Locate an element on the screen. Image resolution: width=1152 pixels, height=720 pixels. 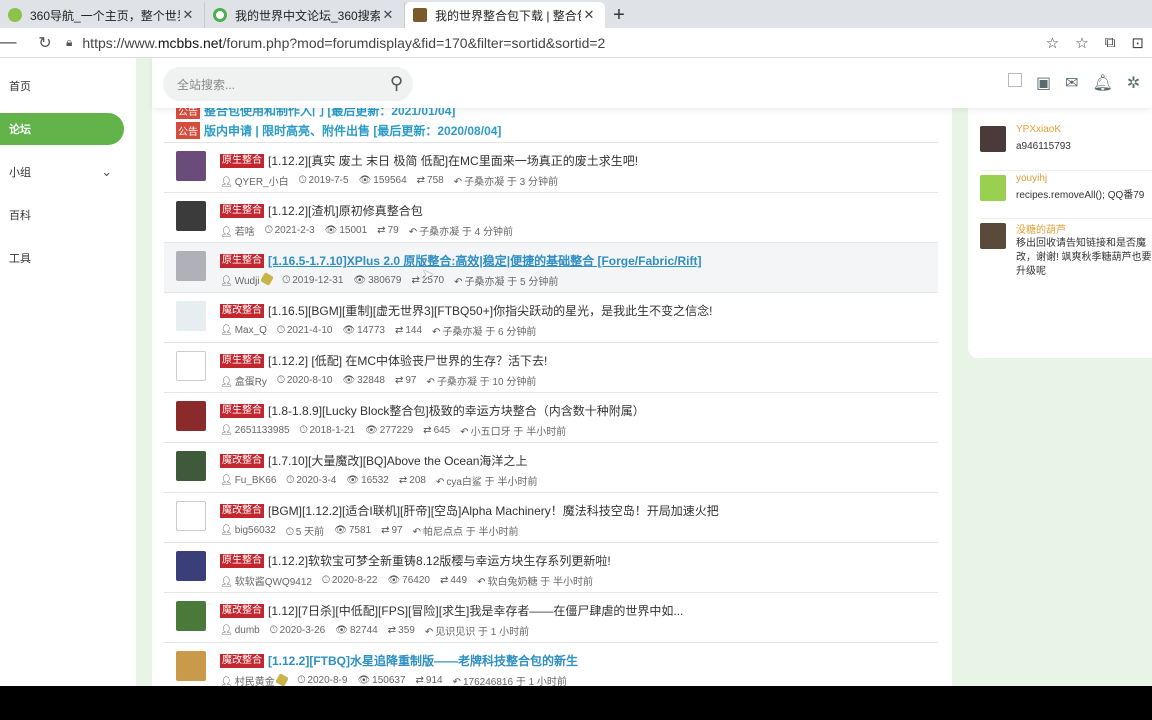
thread-title: [1.7.10][大量魔改][BQ]Above the Ocean海洋之上 is located at coordinates (397, 460).